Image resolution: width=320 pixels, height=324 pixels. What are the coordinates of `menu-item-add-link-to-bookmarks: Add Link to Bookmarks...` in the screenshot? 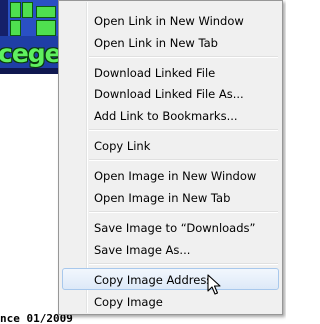 It's located at (170, 115).